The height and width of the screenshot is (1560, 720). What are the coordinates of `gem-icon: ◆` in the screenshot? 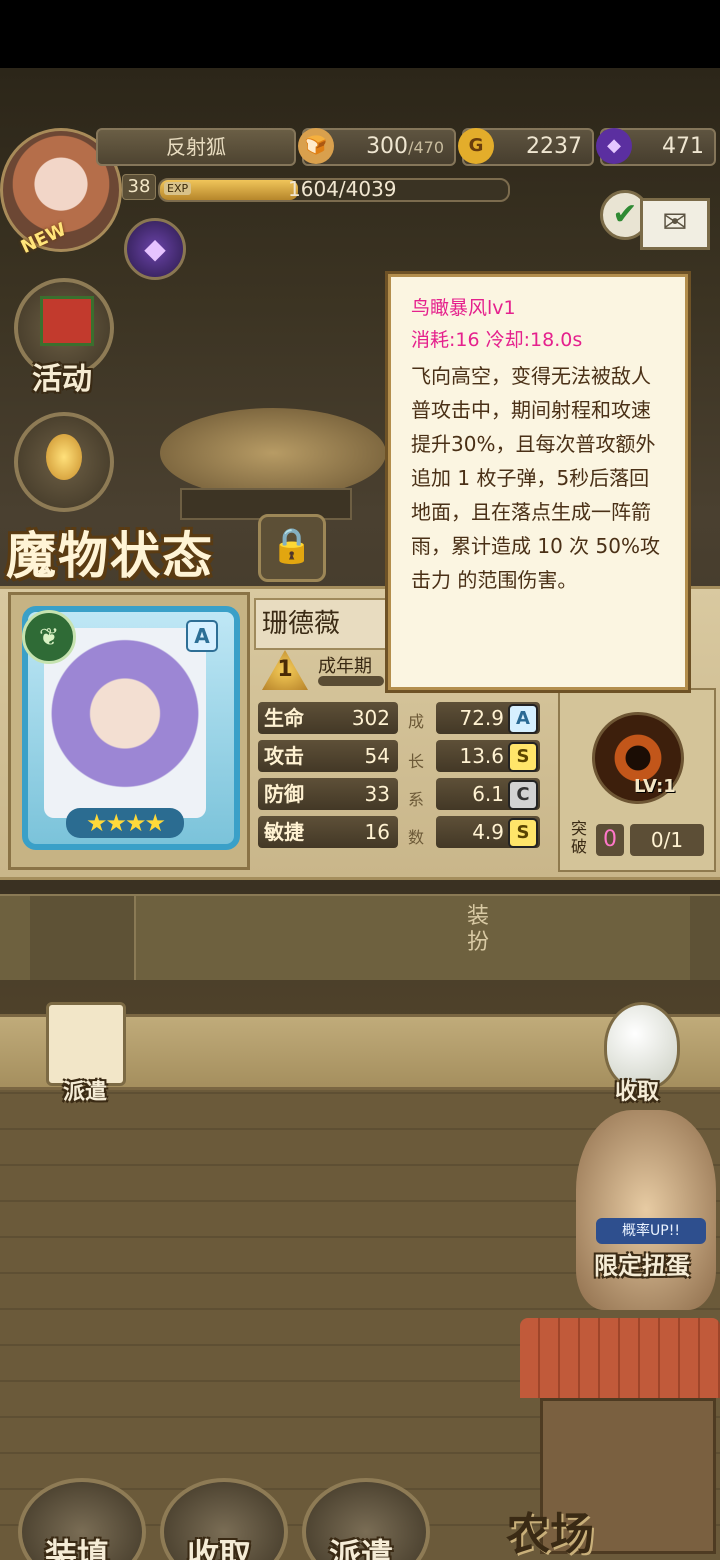 It's located at (614, 146).